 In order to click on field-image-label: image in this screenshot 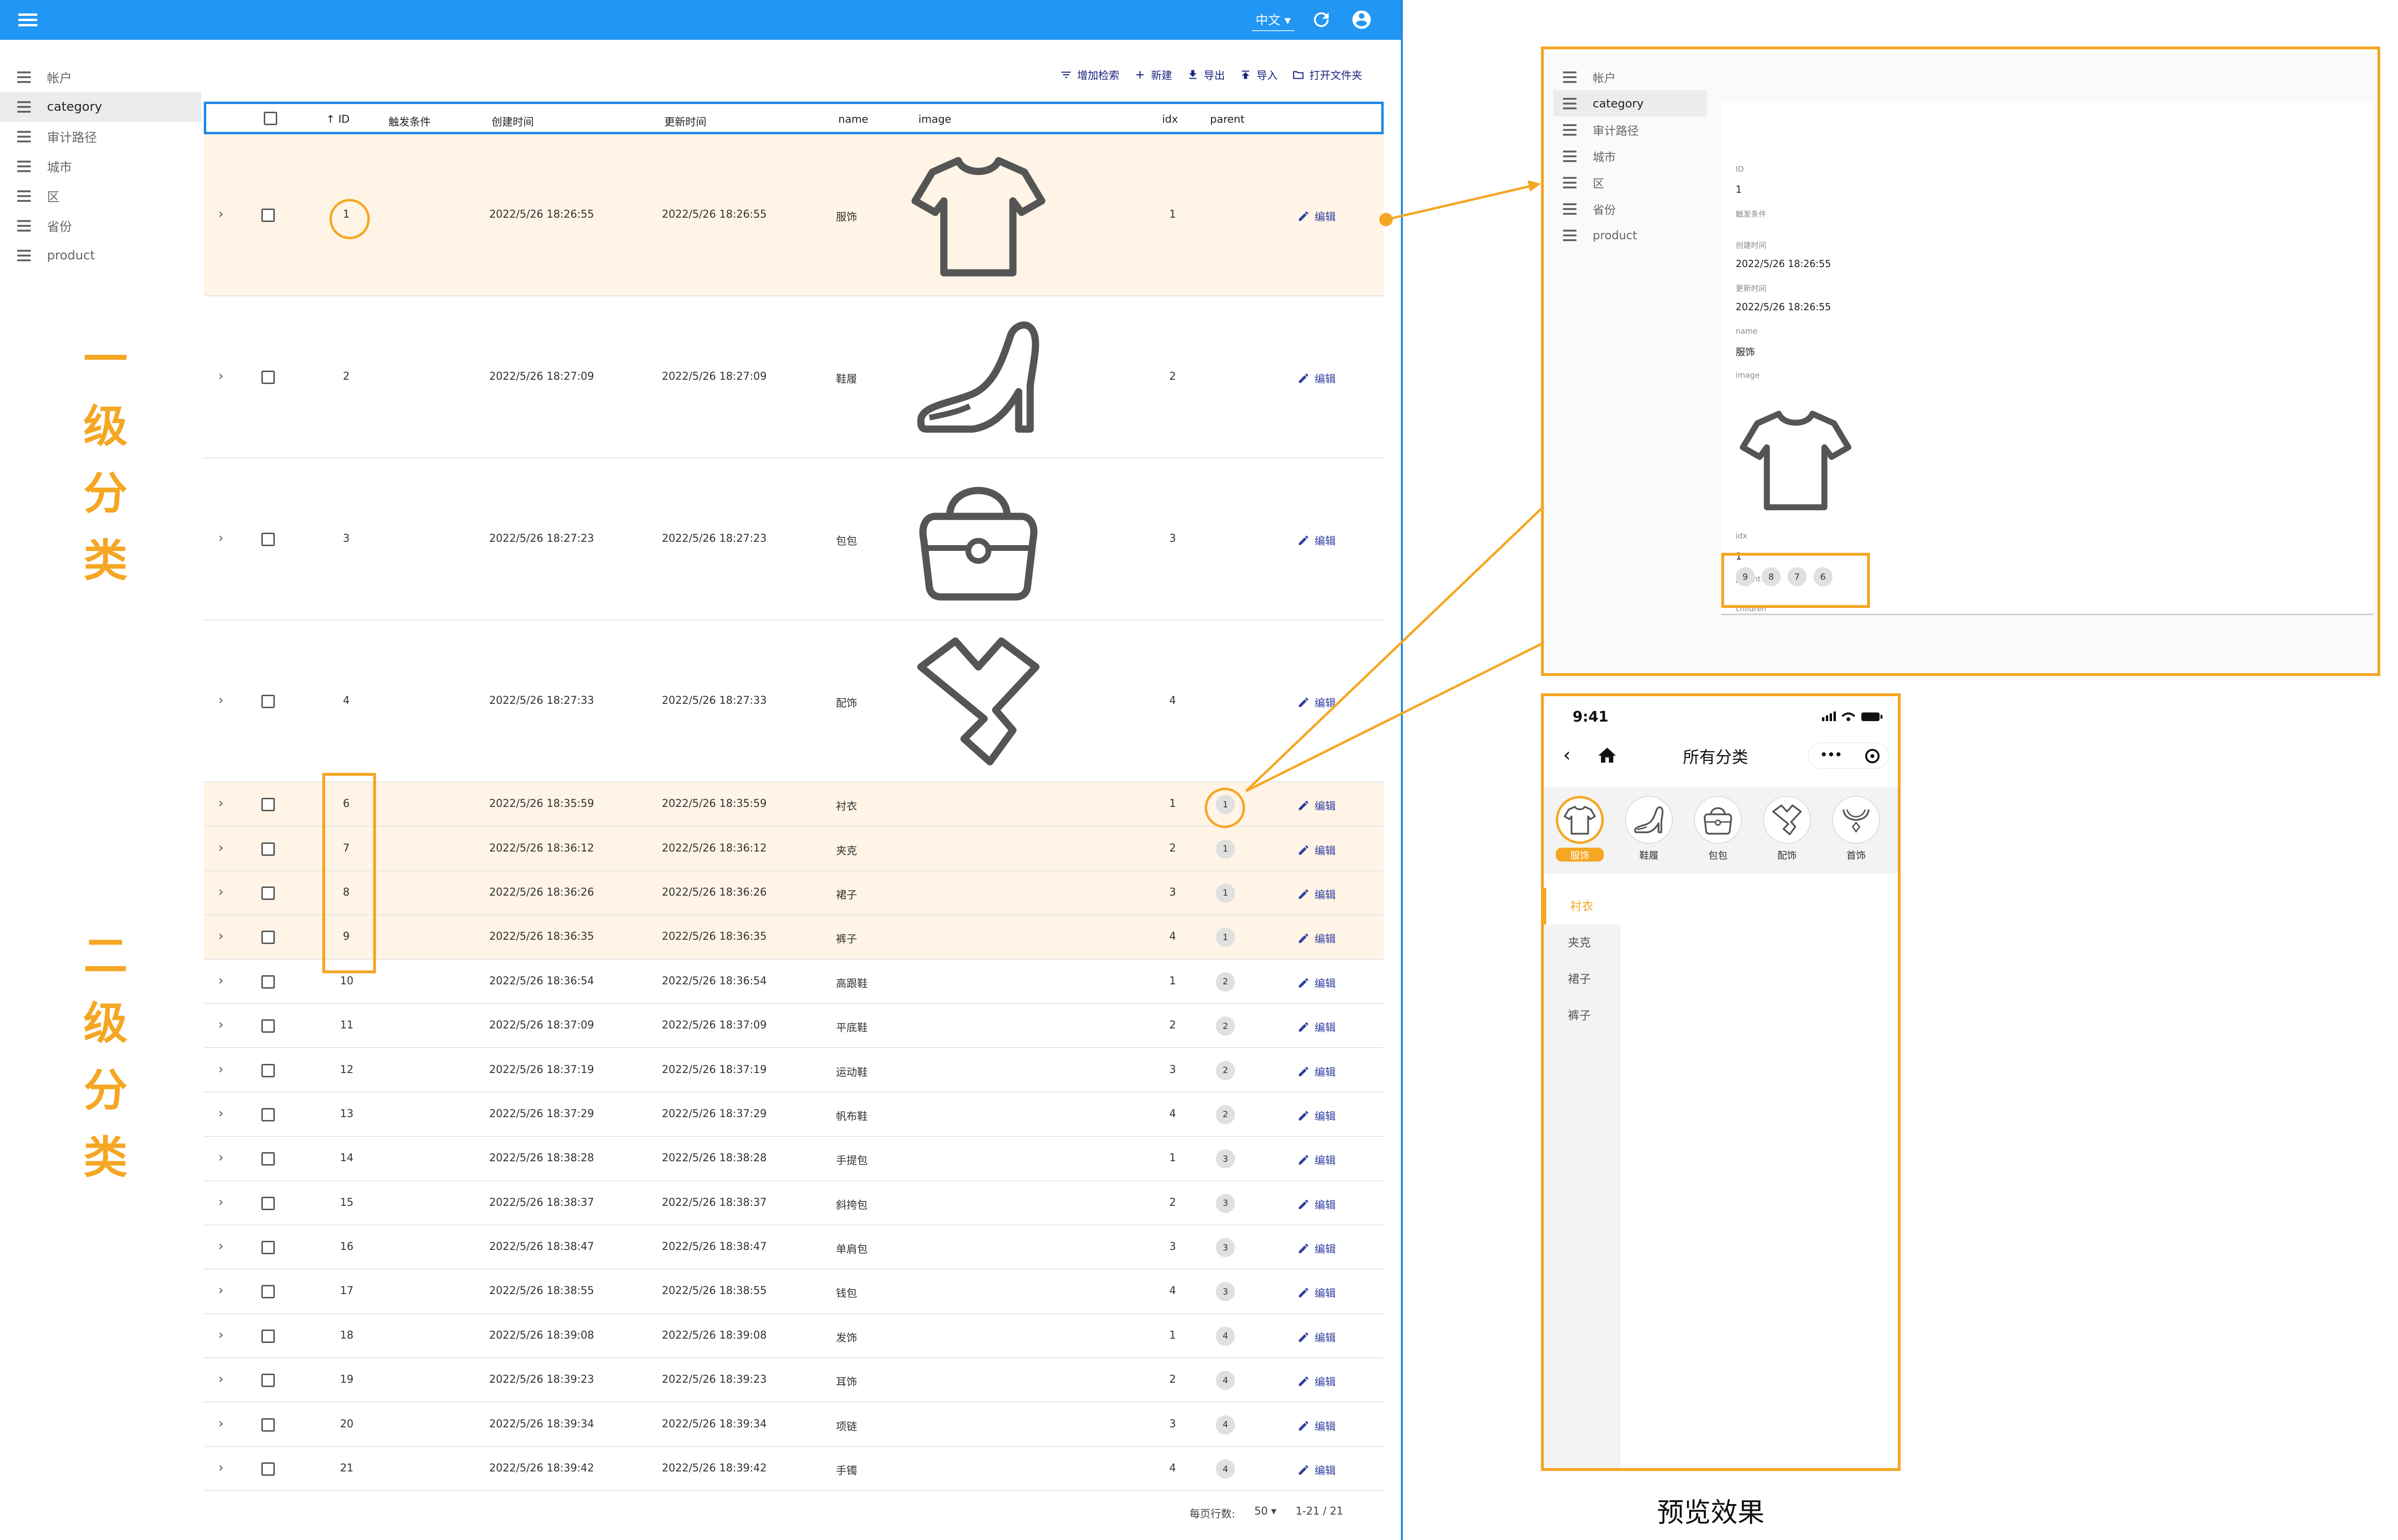, I will do `click(1748, 375)`.